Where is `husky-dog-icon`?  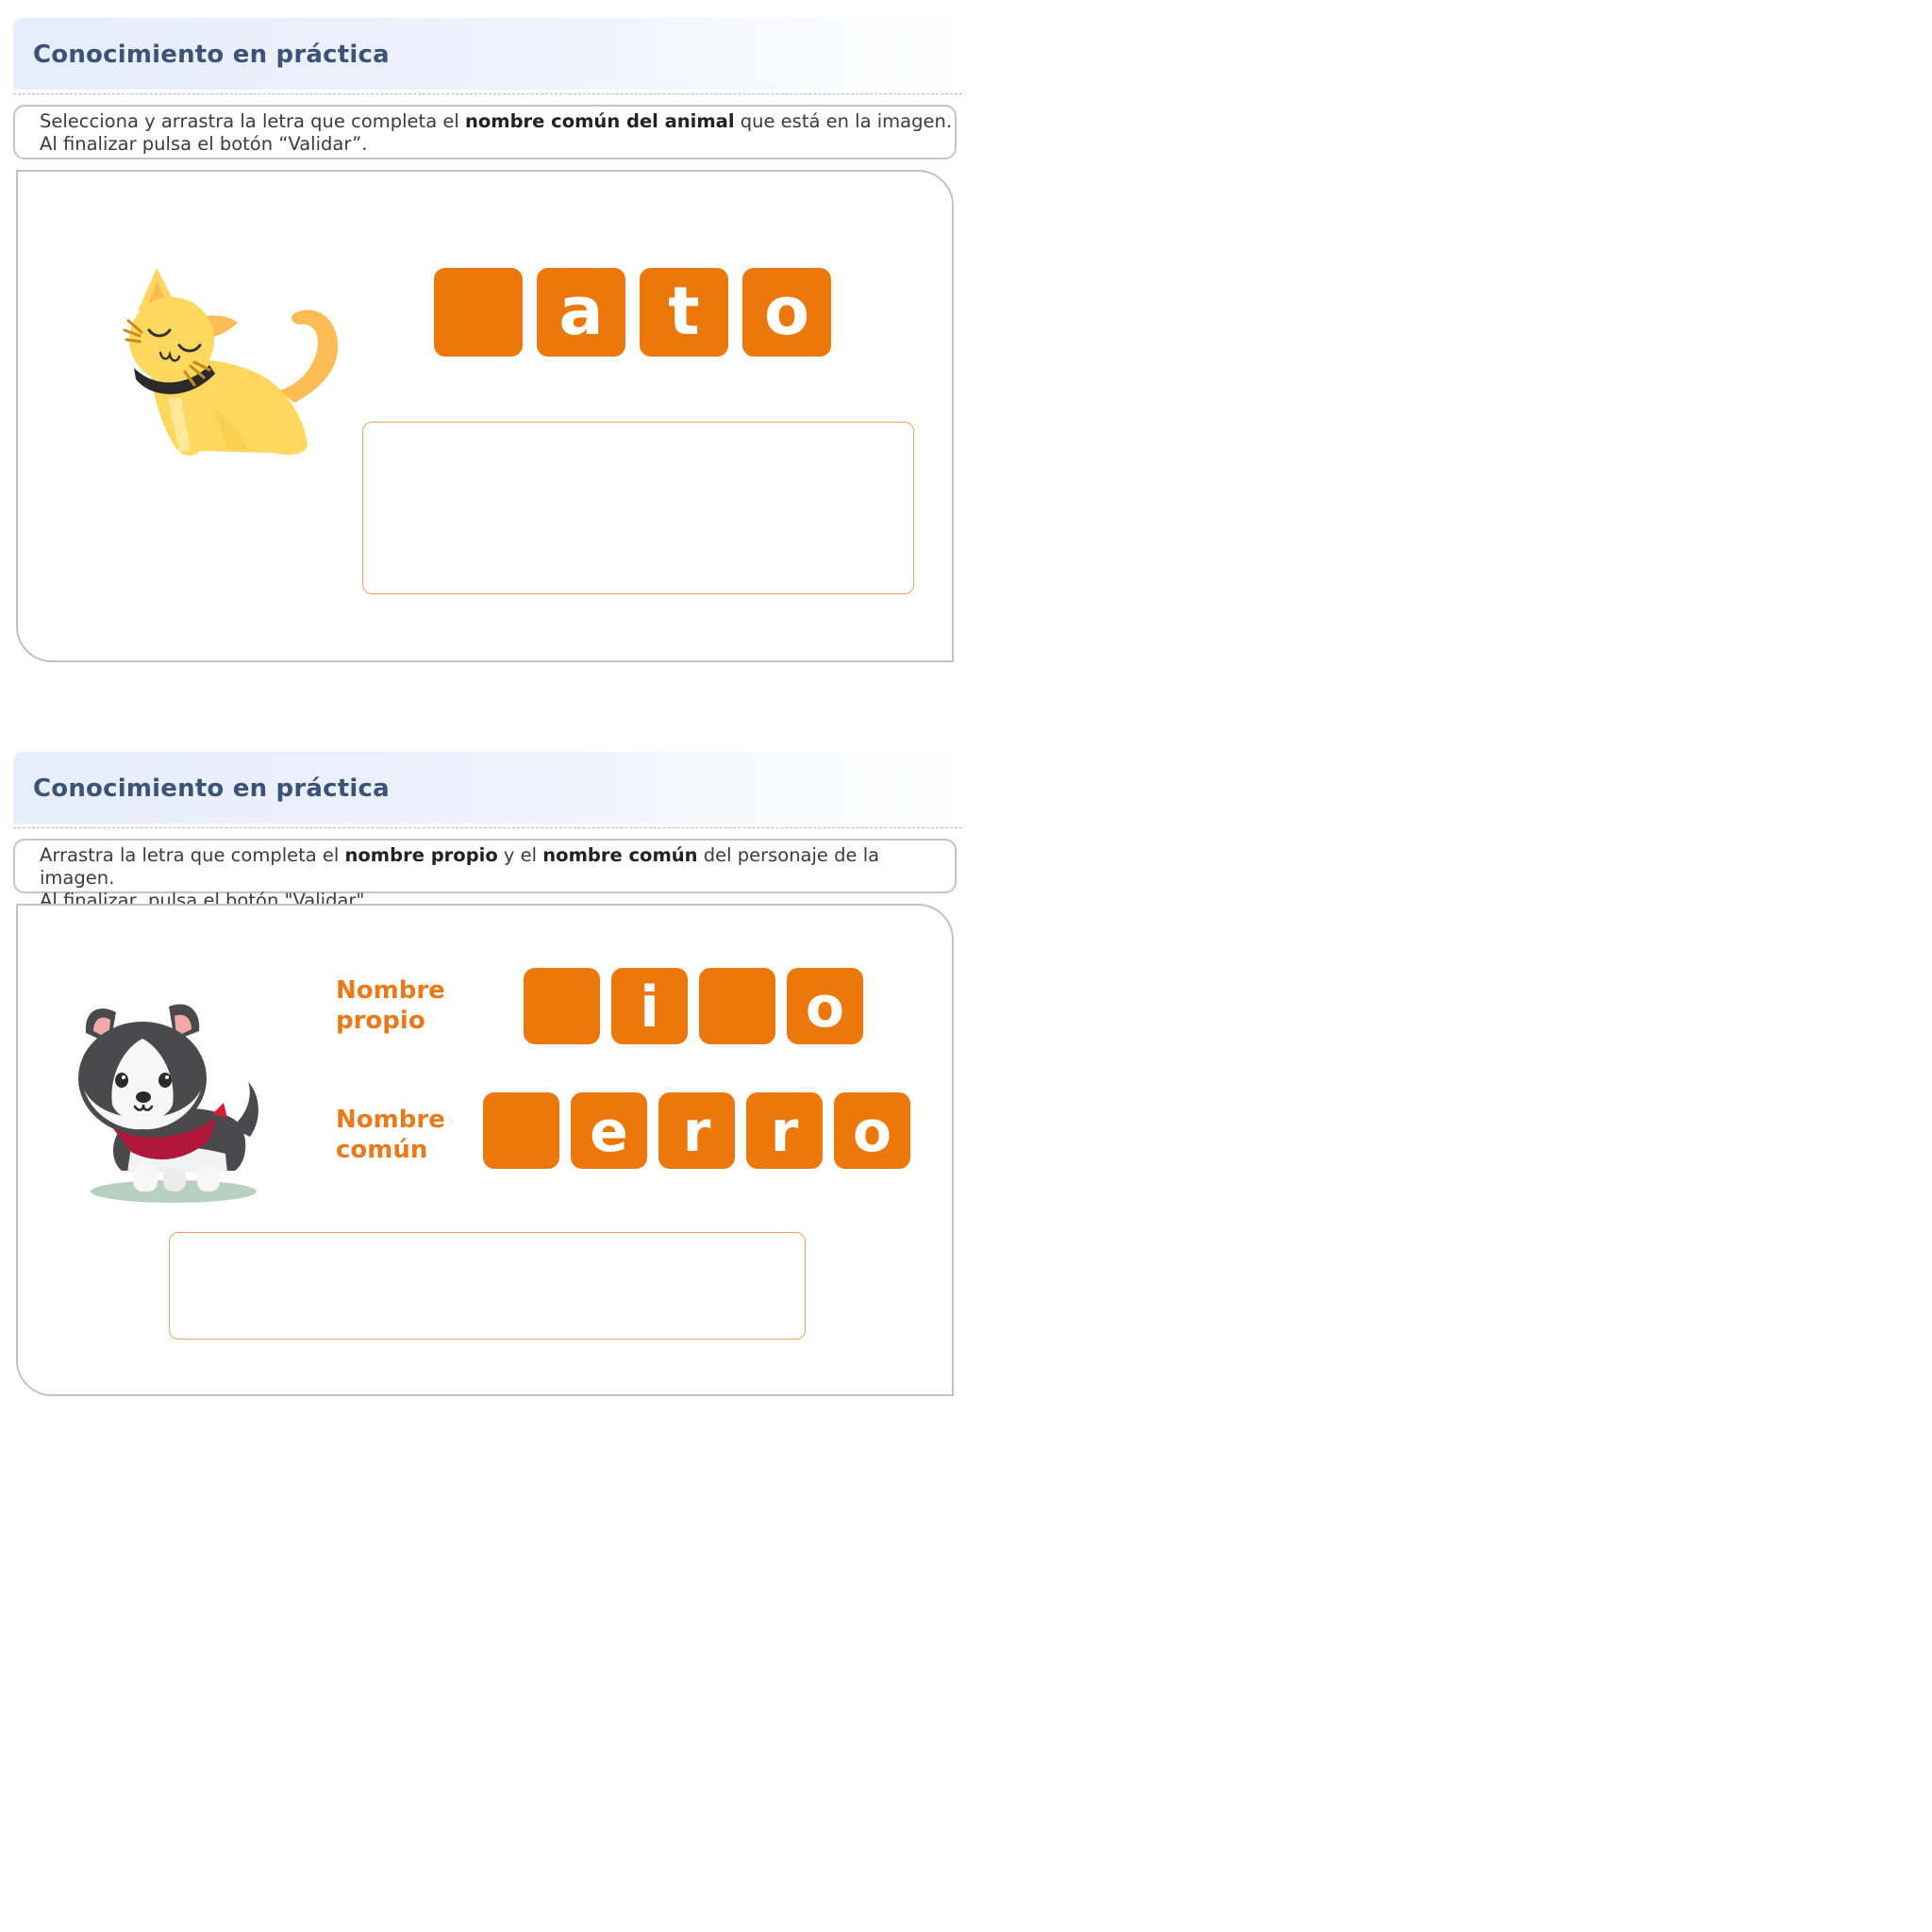 husky-dog-icon is located at coordinates (168, 1103).